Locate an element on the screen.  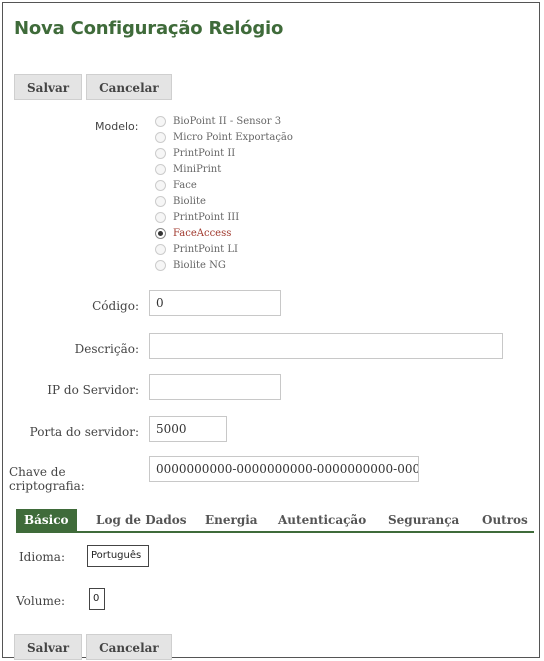
model-option: PrintPoint III is located at coordinates (224, 217).